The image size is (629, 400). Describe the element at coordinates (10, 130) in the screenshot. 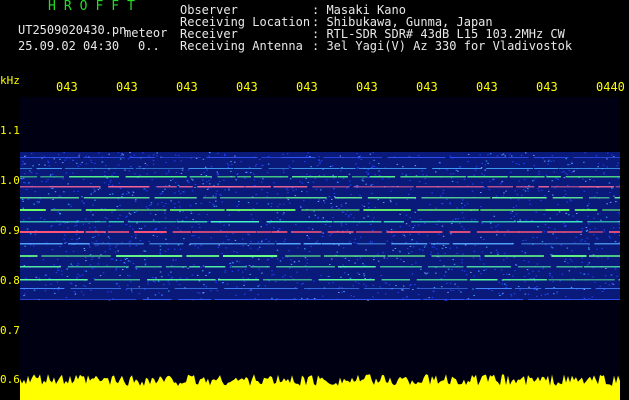

I see `y-tick-label: 1.1` at that location.